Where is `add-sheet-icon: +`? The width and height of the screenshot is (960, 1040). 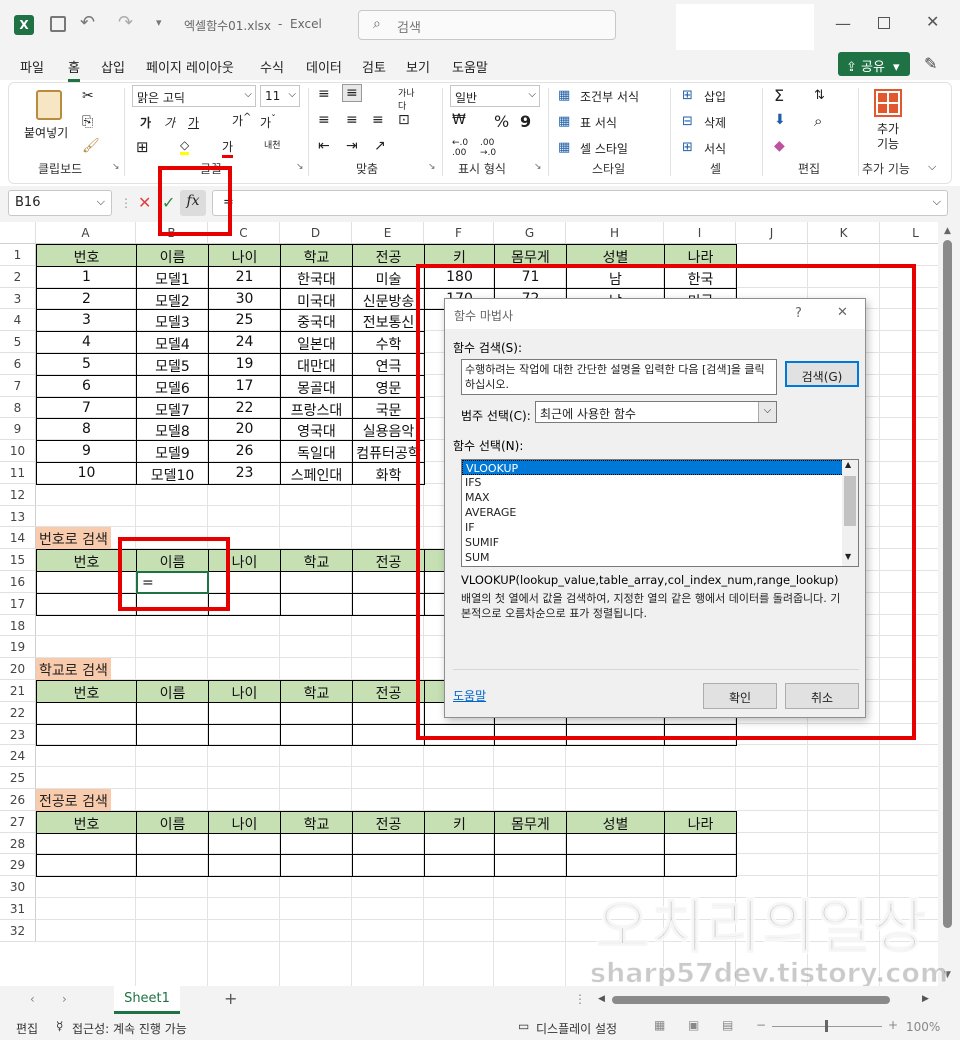 add-sheet-icon: + is located at coordinates (230, 998).